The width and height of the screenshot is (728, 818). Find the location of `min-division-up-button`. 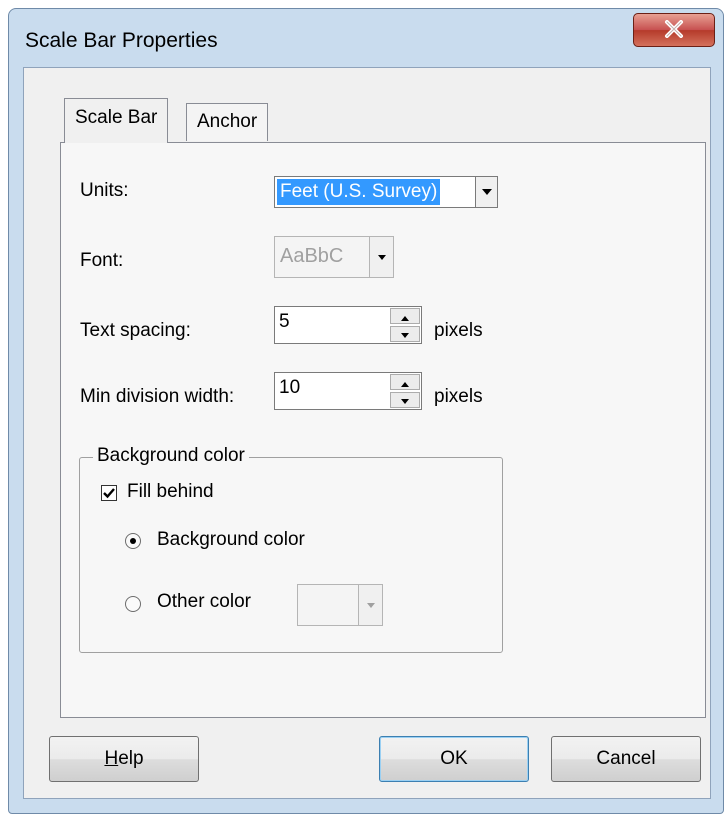

min-division-up-button is located at coordinates (405, 382).